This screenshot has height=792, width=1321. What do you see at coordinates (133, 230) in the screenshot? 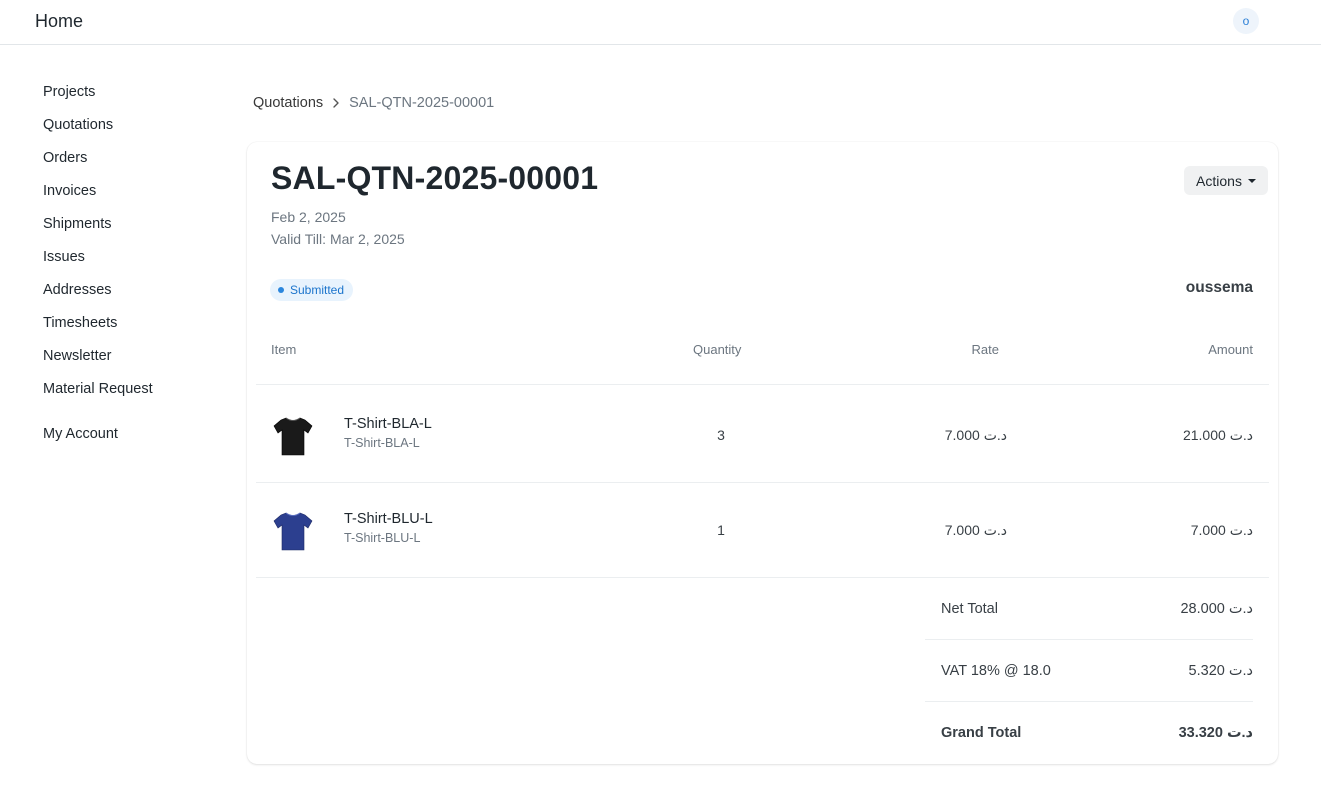
I see `sidebar-item-shipments: Shipments` at bounding box center [133, 230].